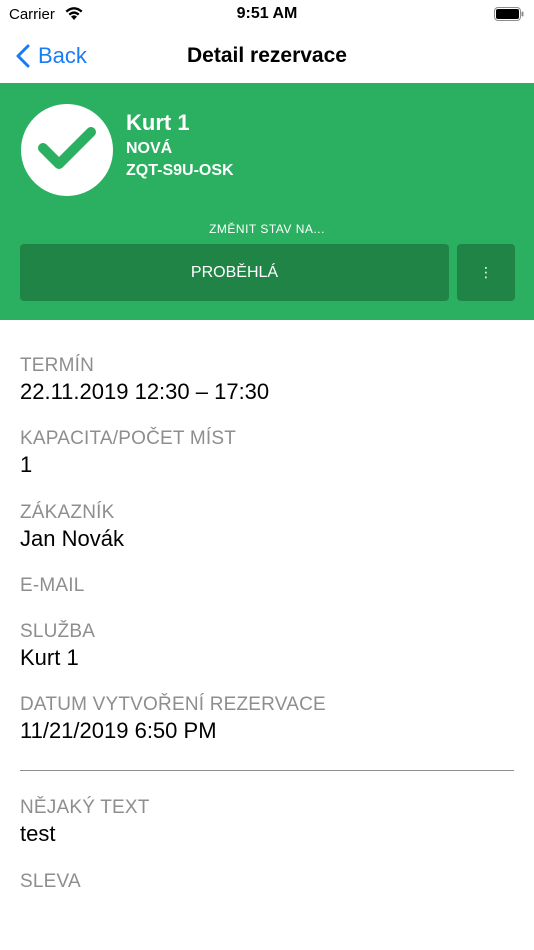 The image size is (534, 950). Describe the element at coordinates (52, 585) in the screenshot. I see `email-label: E-MAIL` at that location.